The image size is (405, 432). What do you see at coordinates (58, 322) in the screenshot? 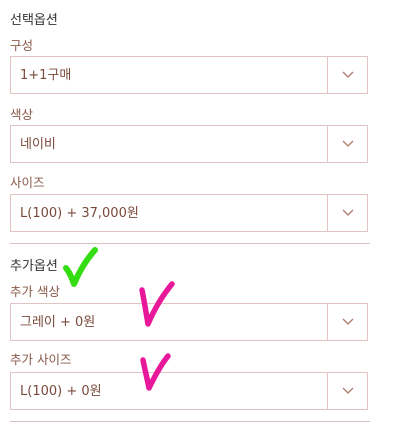
I see `extra-color-value: 그레이 + 0원` at bounding box center [58, 322].